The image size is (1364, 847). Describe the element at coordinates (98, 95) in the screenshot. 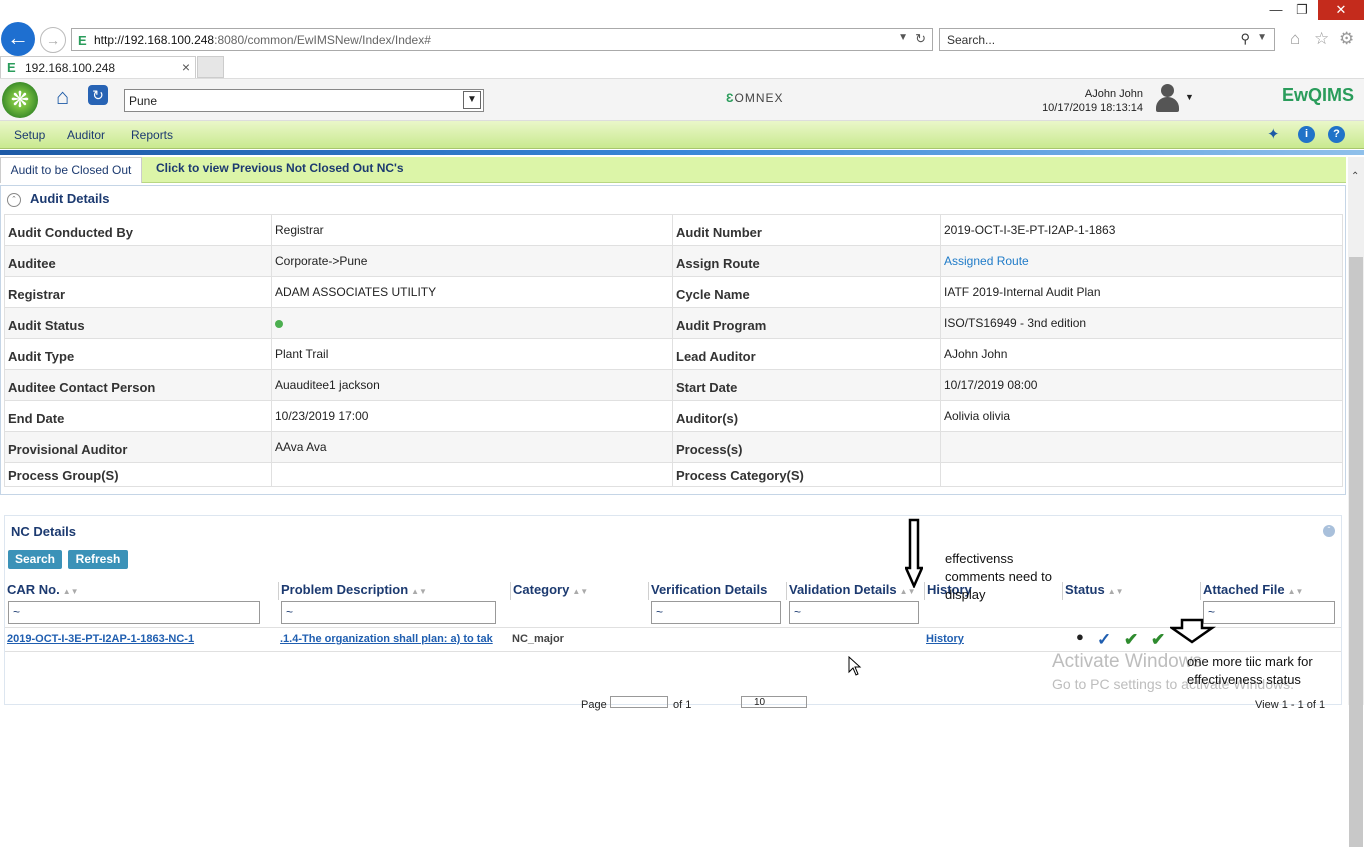

I see `app-refresh-icon: ↻` at that location.